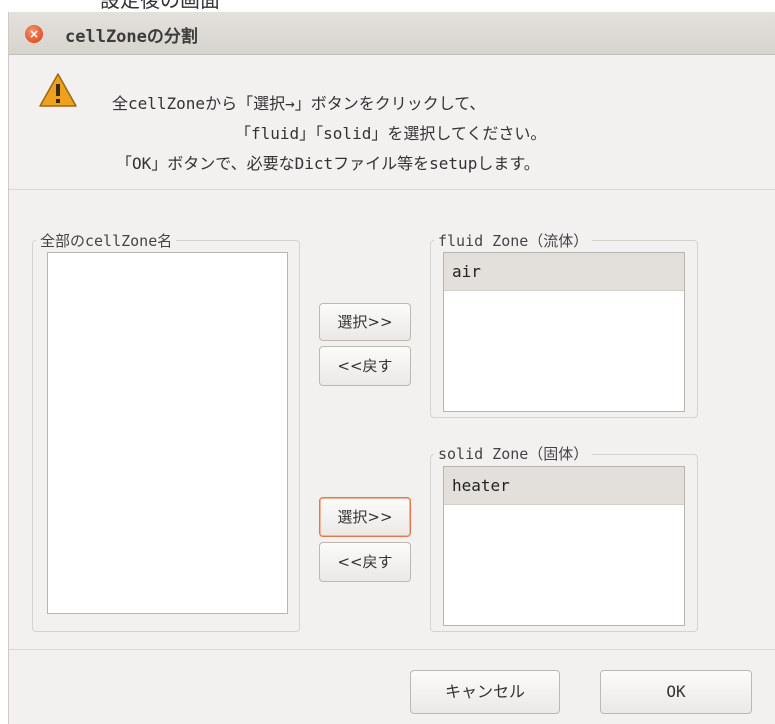 The image size is (775, 724). Describe the element at coordinates (131, 37) in the screenshot. I see `window-title: cellZoneの分割` at that location.